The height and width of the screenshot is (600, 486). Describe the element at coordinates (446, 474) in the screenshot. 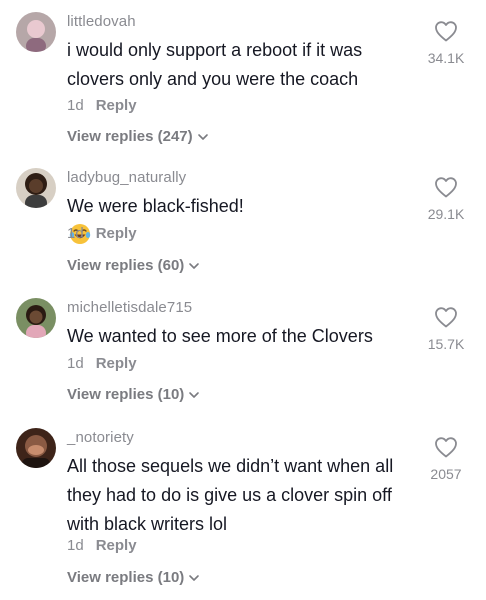

I see `like-count: 2057` at that location.